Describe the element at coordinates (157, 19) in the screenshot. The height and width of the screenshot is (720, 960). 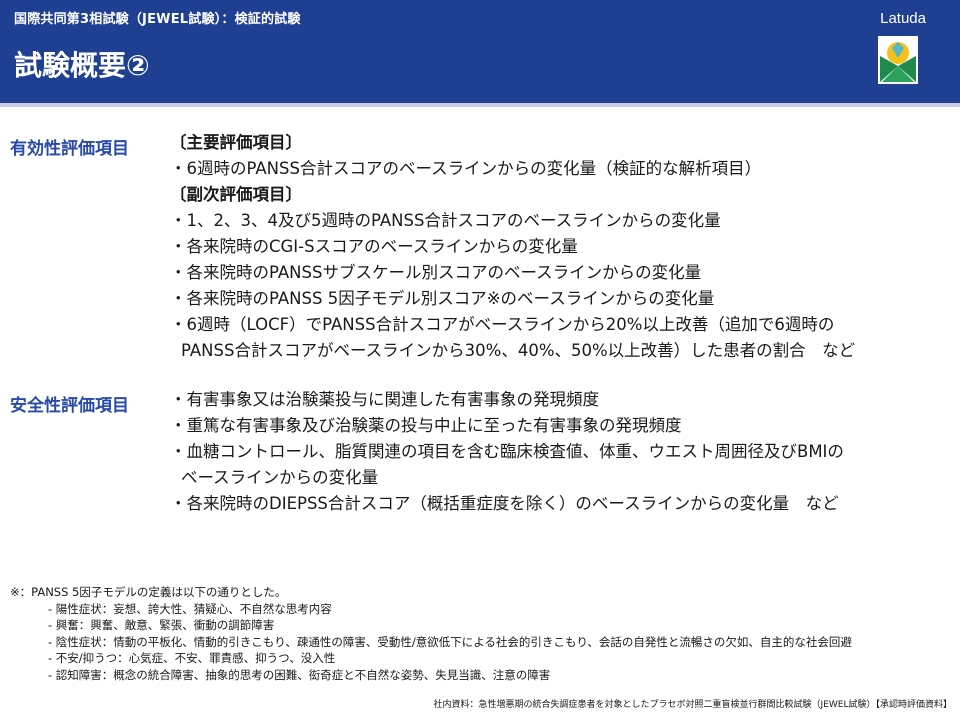
I see `study-subtitle: 国際共同第3相試験（JEWEL試験）：検証的試験` at that location.